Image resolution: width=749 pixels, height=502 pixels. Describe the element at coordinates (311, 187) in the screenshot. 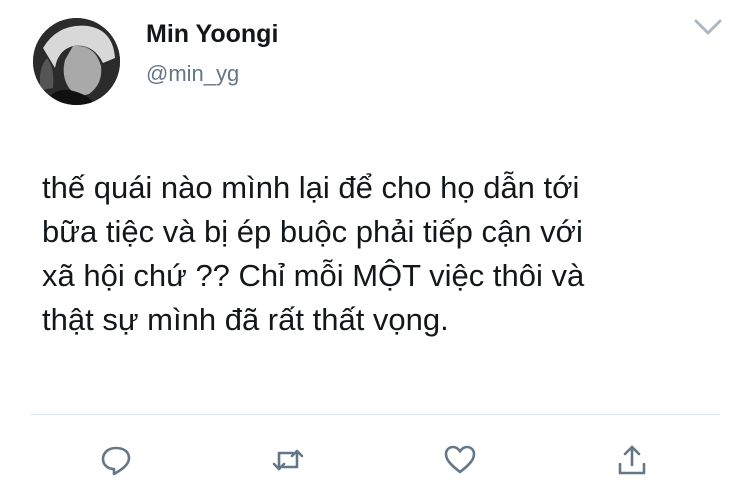

I see `tweet-text-line: thế quái nào mình lại để cho họ dẫn tới` at that location.